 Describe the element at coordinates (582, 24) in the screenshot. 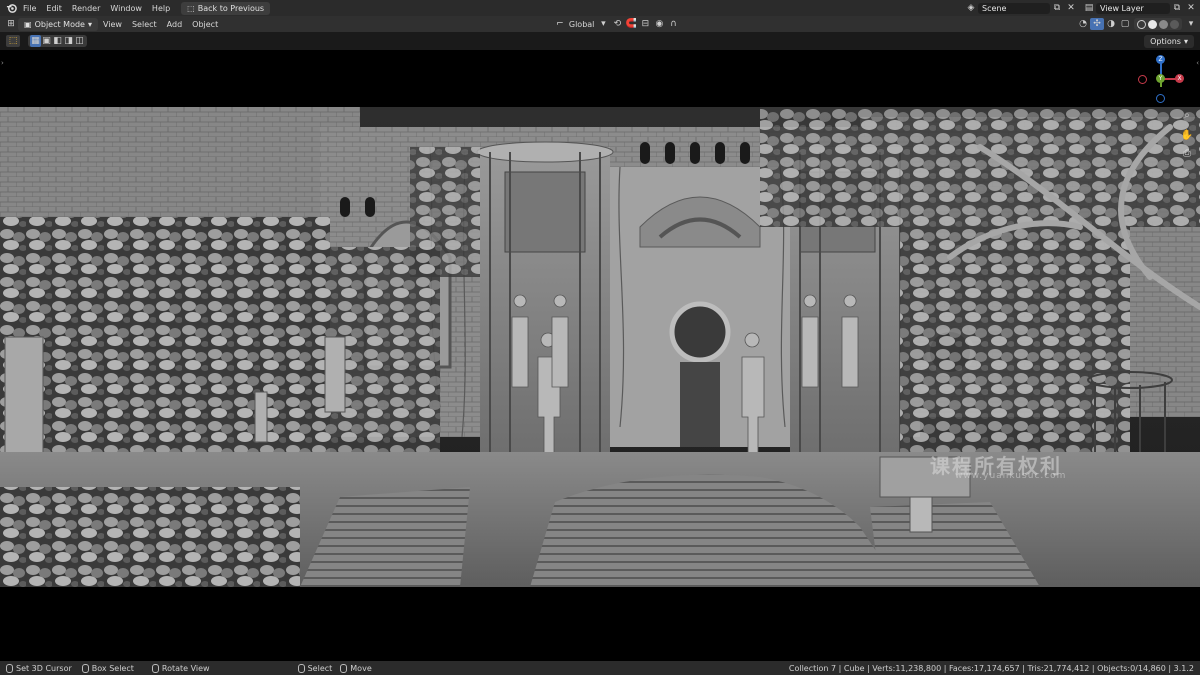

I see `transform-orientation-selector: Global` at that location.